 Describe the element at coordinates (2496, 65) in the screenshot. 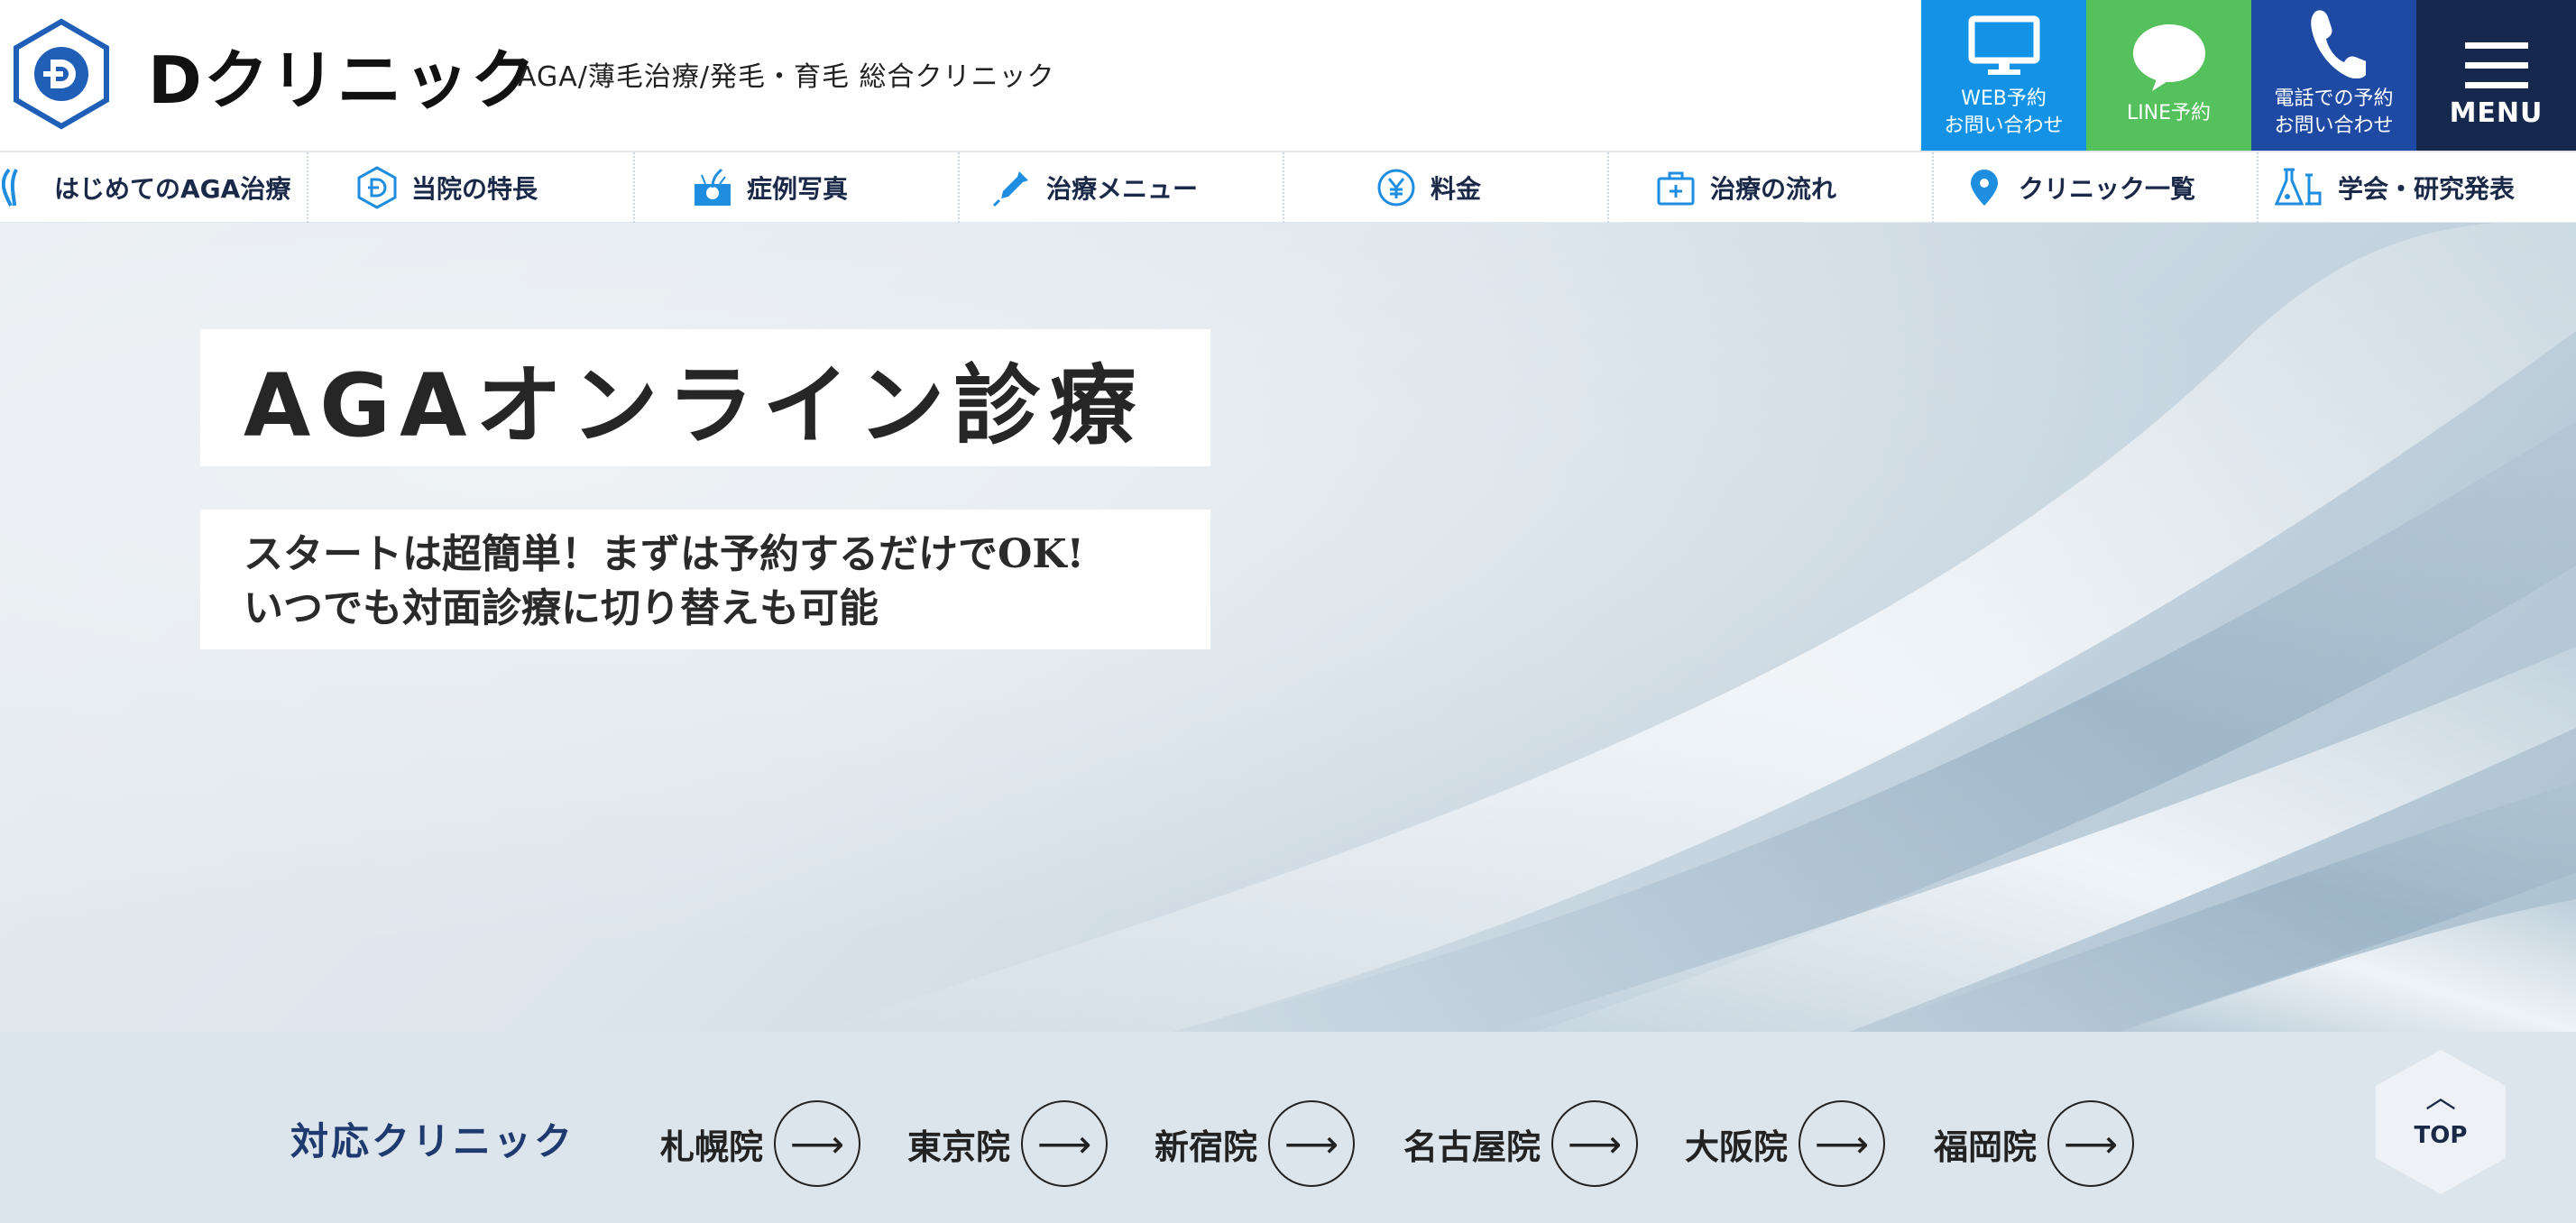

I see `hamburger-icon` at that location.